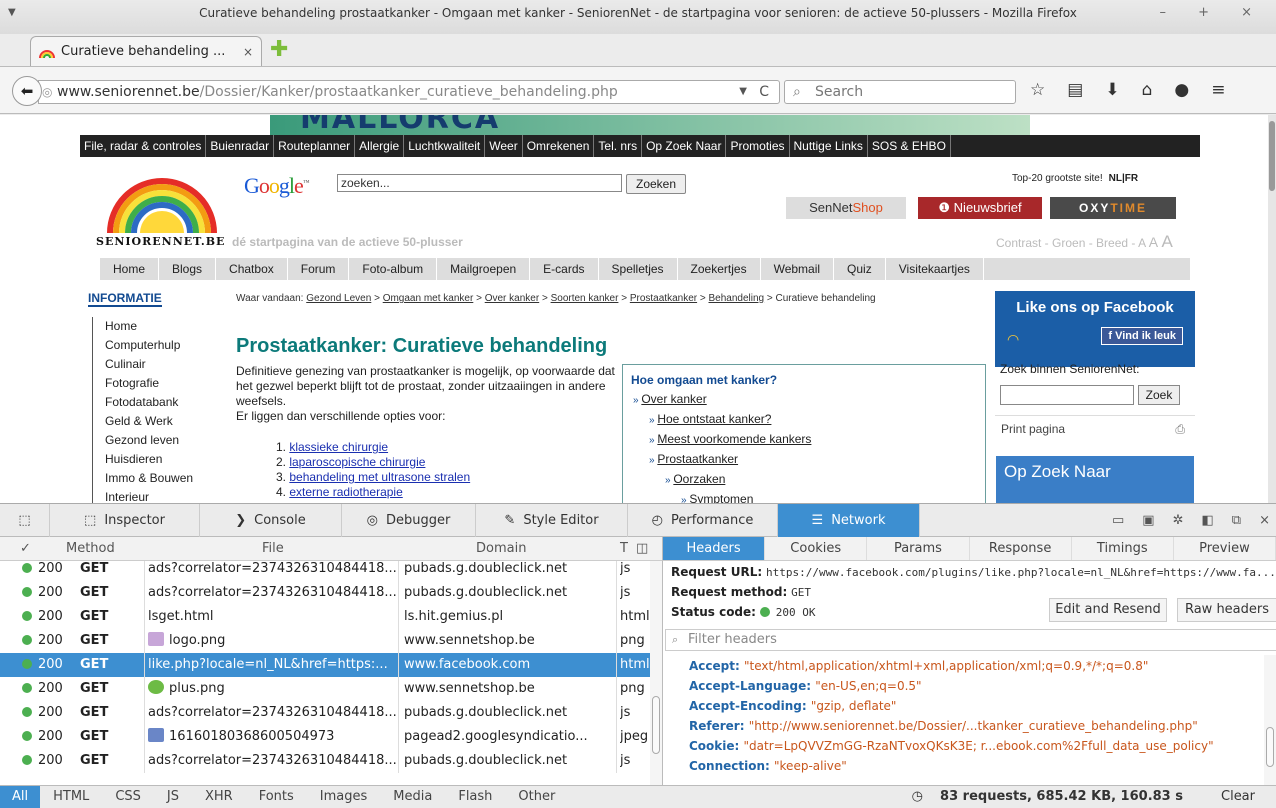 The image size is (1276, 808). I want to click on filter-js: JS, so click(173, 797).